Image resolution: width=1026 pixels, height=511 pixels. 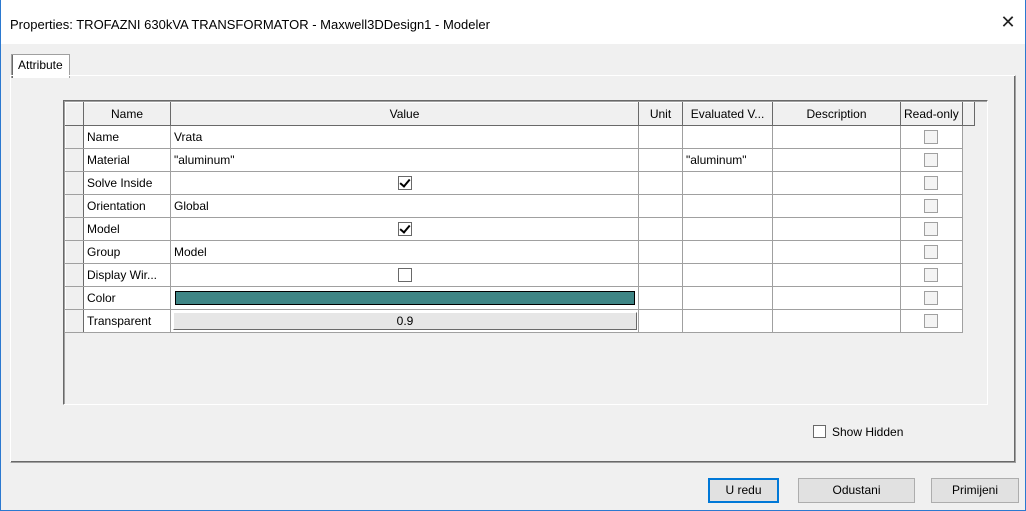 I want to click on model-checkbox, so click(x=404, y=229).